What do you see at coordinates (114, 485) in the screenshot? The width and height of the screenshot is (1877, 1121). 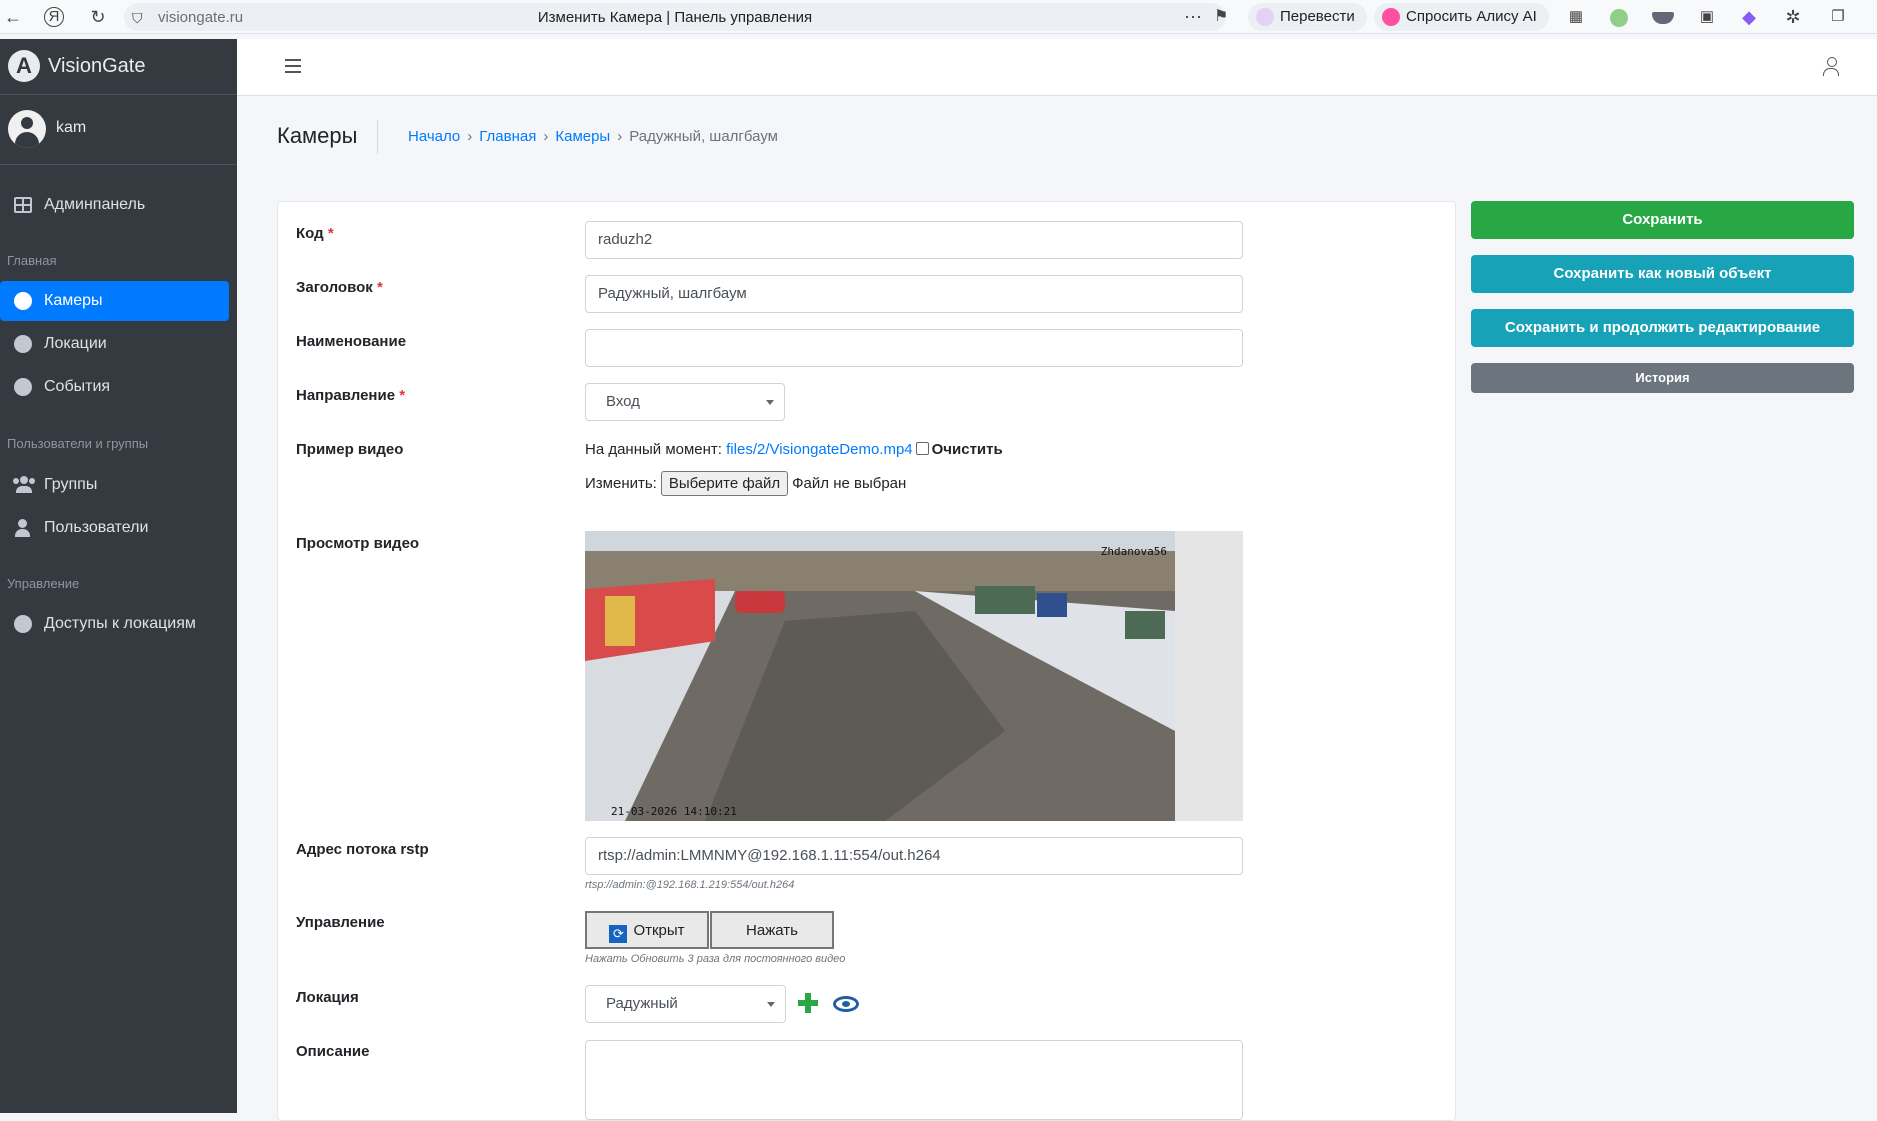 I see `sidebar-item-groups: Группы` at bounding box center [114, 485].